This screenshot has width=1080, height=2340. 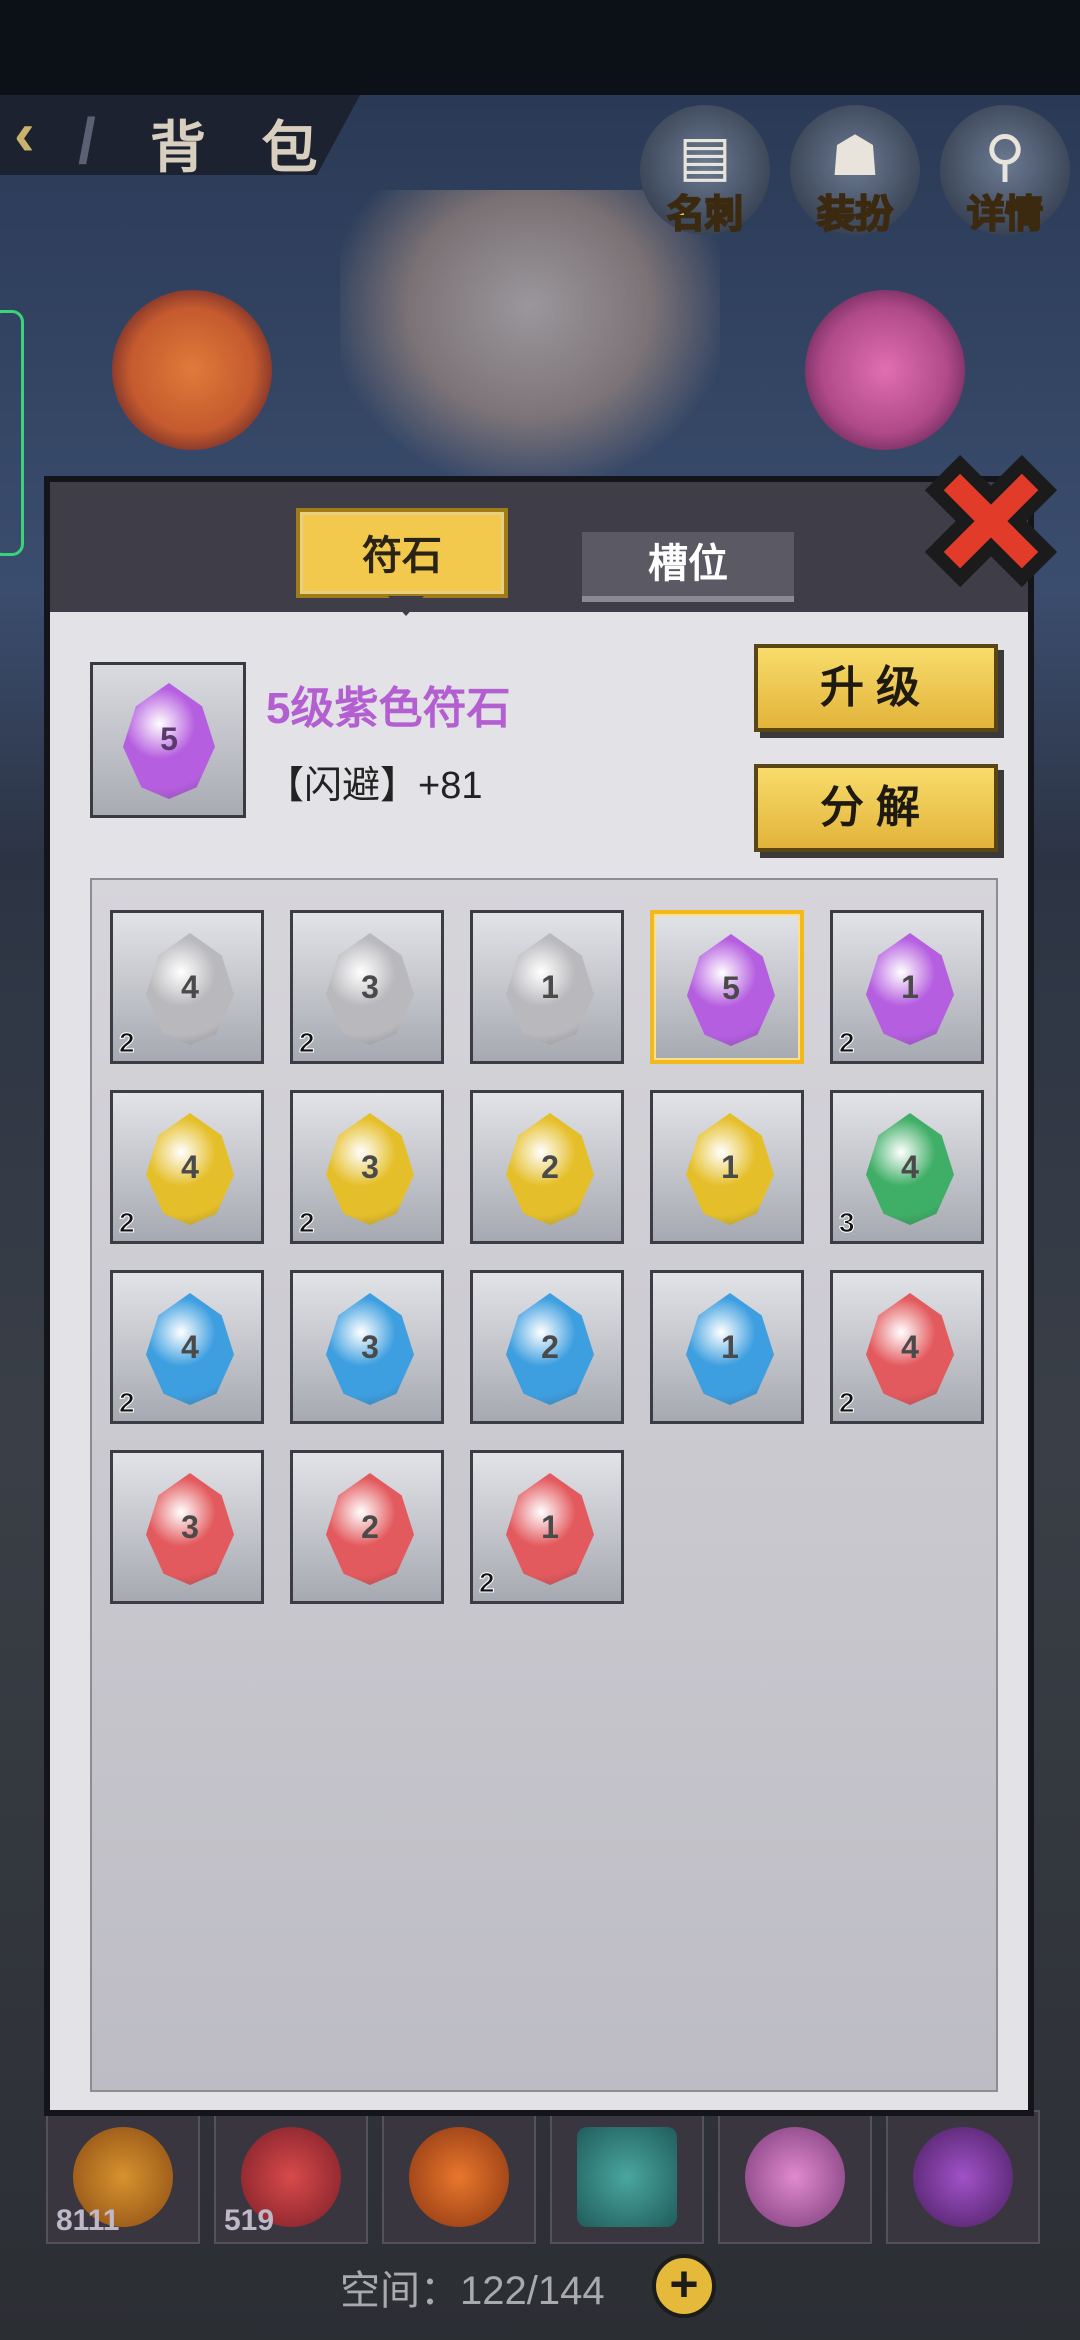 What do you see at coordinates (885, 370) in the screenshot?
I see `equipment-slot-right` at bounding box center [885, 370].